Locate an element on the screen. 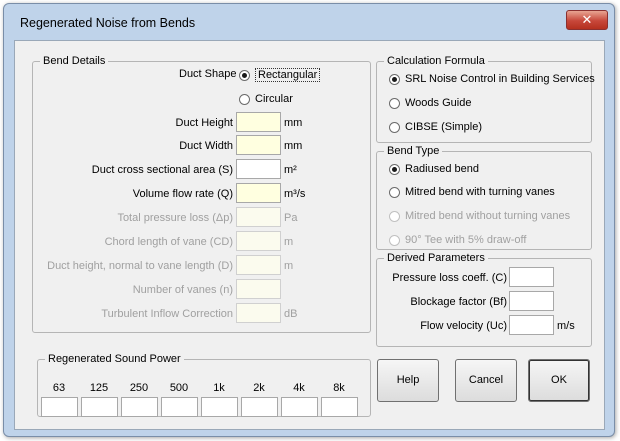 This screenshot has height=441, width=620. blockage-factor-label: Blockage factor (Bf) is located at coordinates (458, 302).